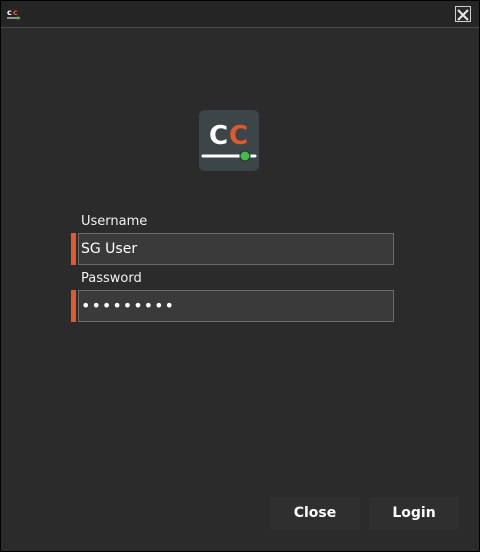 This screenshot has height=552, width=480. What do you see at coordinates (111, 278) in the screenshot?
I see `password-label: Password` at bounding box center [111, 278].